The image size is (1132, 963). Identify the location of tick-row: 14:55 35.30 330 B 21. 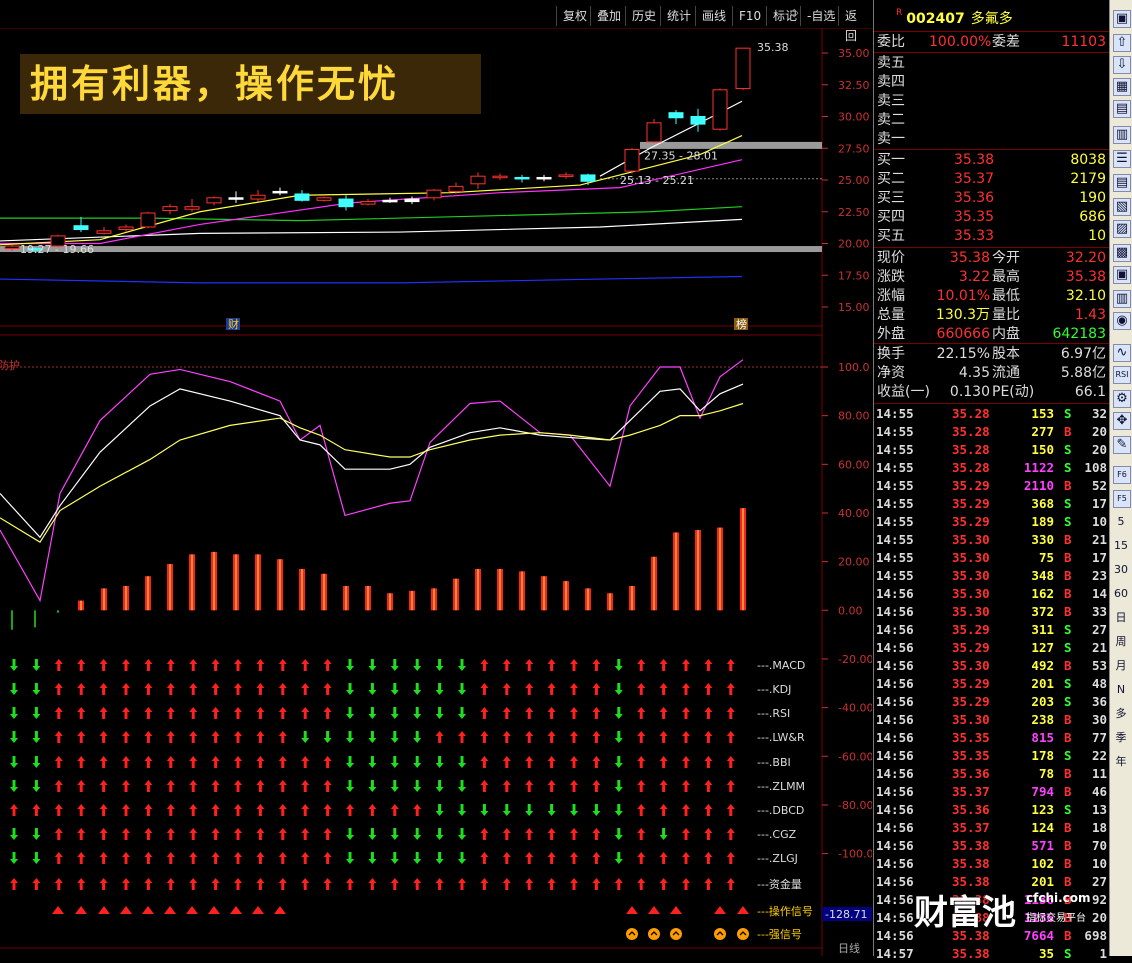
(992, 540).